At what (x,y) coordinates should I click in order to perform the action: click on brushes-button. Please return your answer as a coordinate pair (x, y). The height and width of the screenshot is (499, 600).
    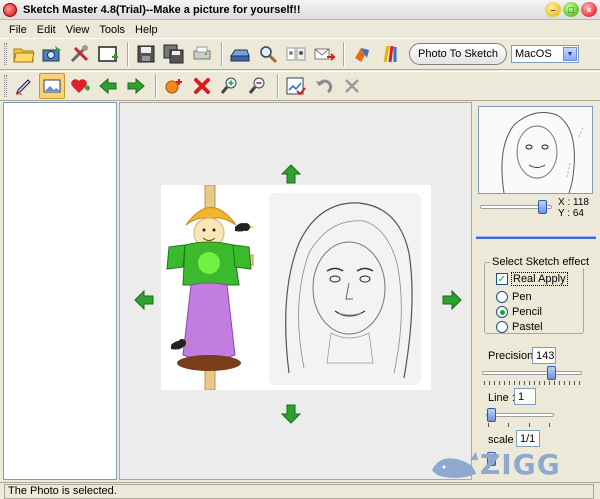
    Looking at the image, I should click on (390, 54).